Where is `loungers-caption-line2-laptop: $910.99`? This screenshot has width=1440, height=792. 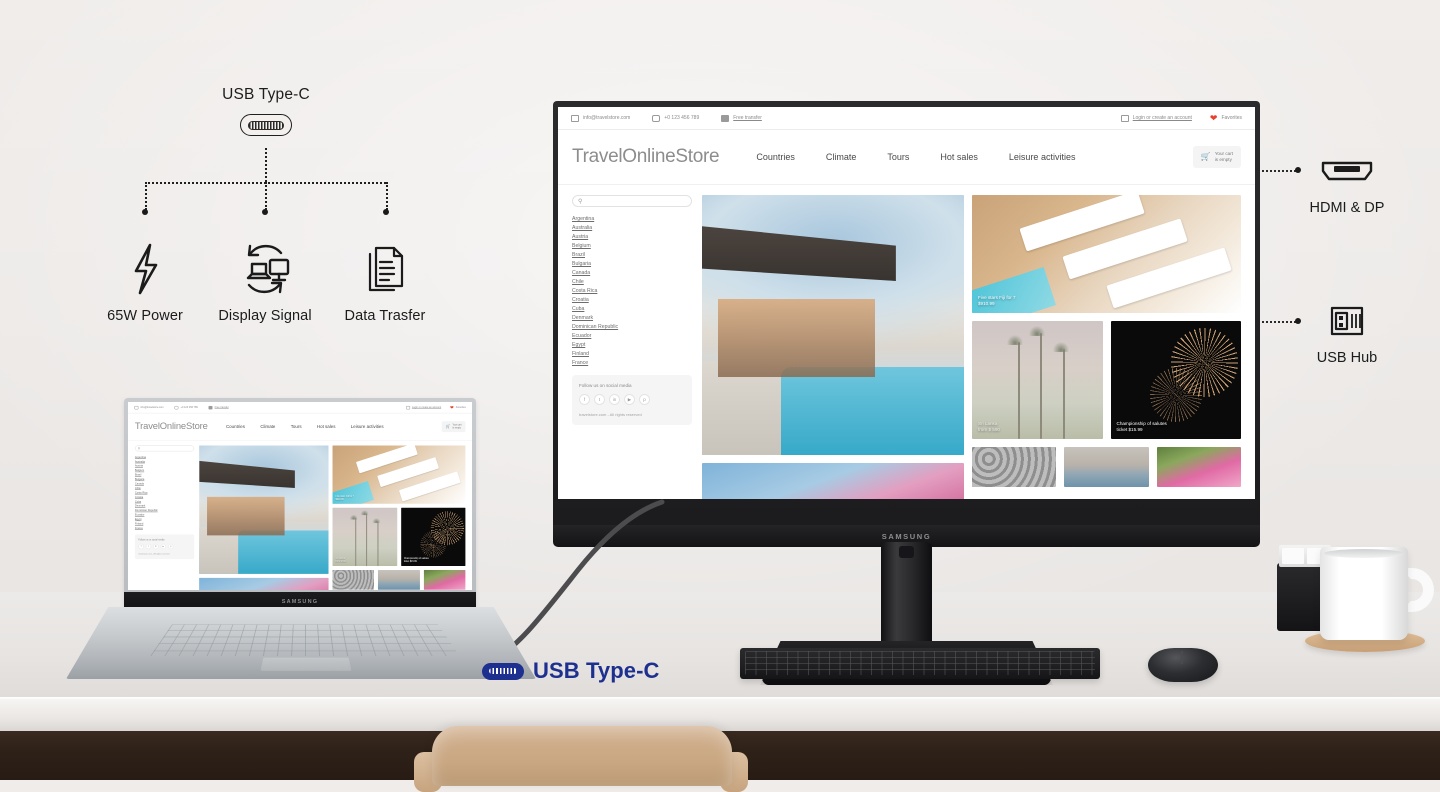
loungers-caption-line2-laptop: $910.99 is located at coordinates (339, 499).